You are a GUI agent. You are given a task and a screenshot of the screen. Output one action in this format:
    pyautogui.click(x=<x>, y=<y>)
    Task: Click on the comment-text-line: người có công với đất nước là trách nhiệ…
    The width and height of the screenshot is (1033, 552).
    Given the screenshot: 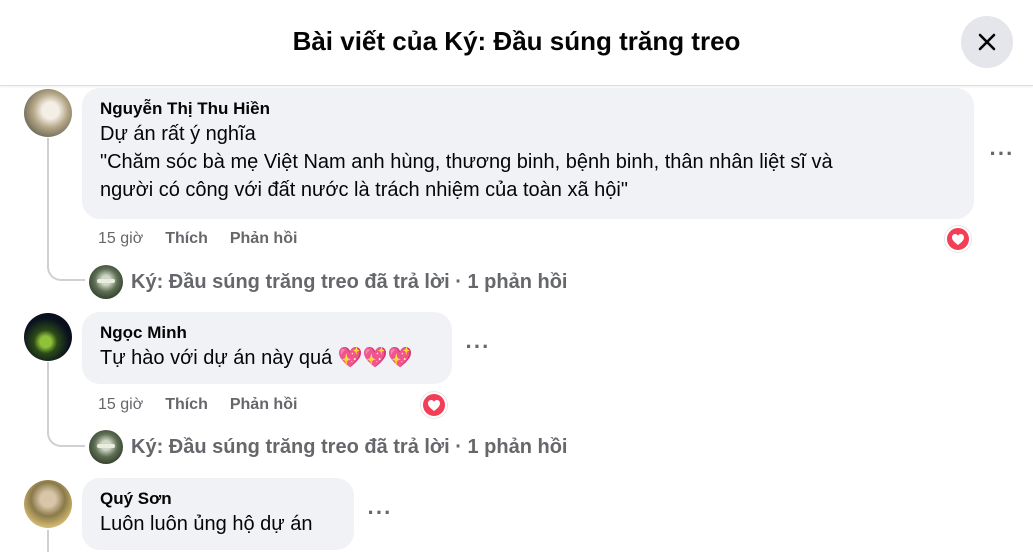 What is the action you would take?
    pyautogui.click(x=364, y=190)
    